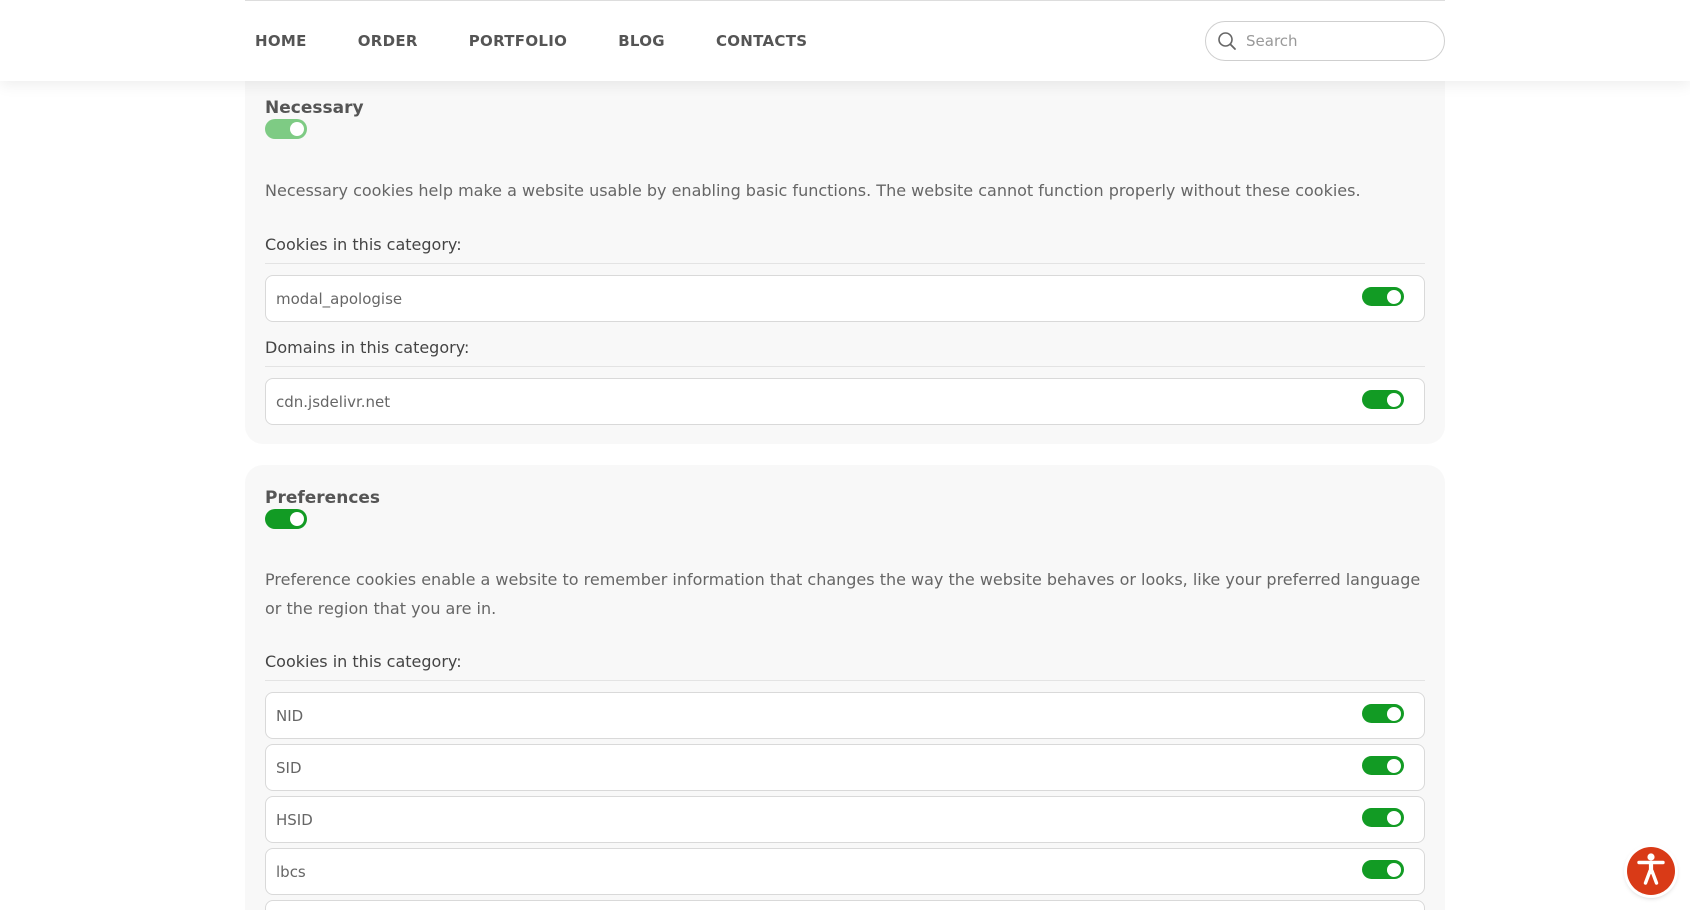 The width and height of the screenshot is (1690, 910). I want to click on cookie-row-partial, so click(845, 905).